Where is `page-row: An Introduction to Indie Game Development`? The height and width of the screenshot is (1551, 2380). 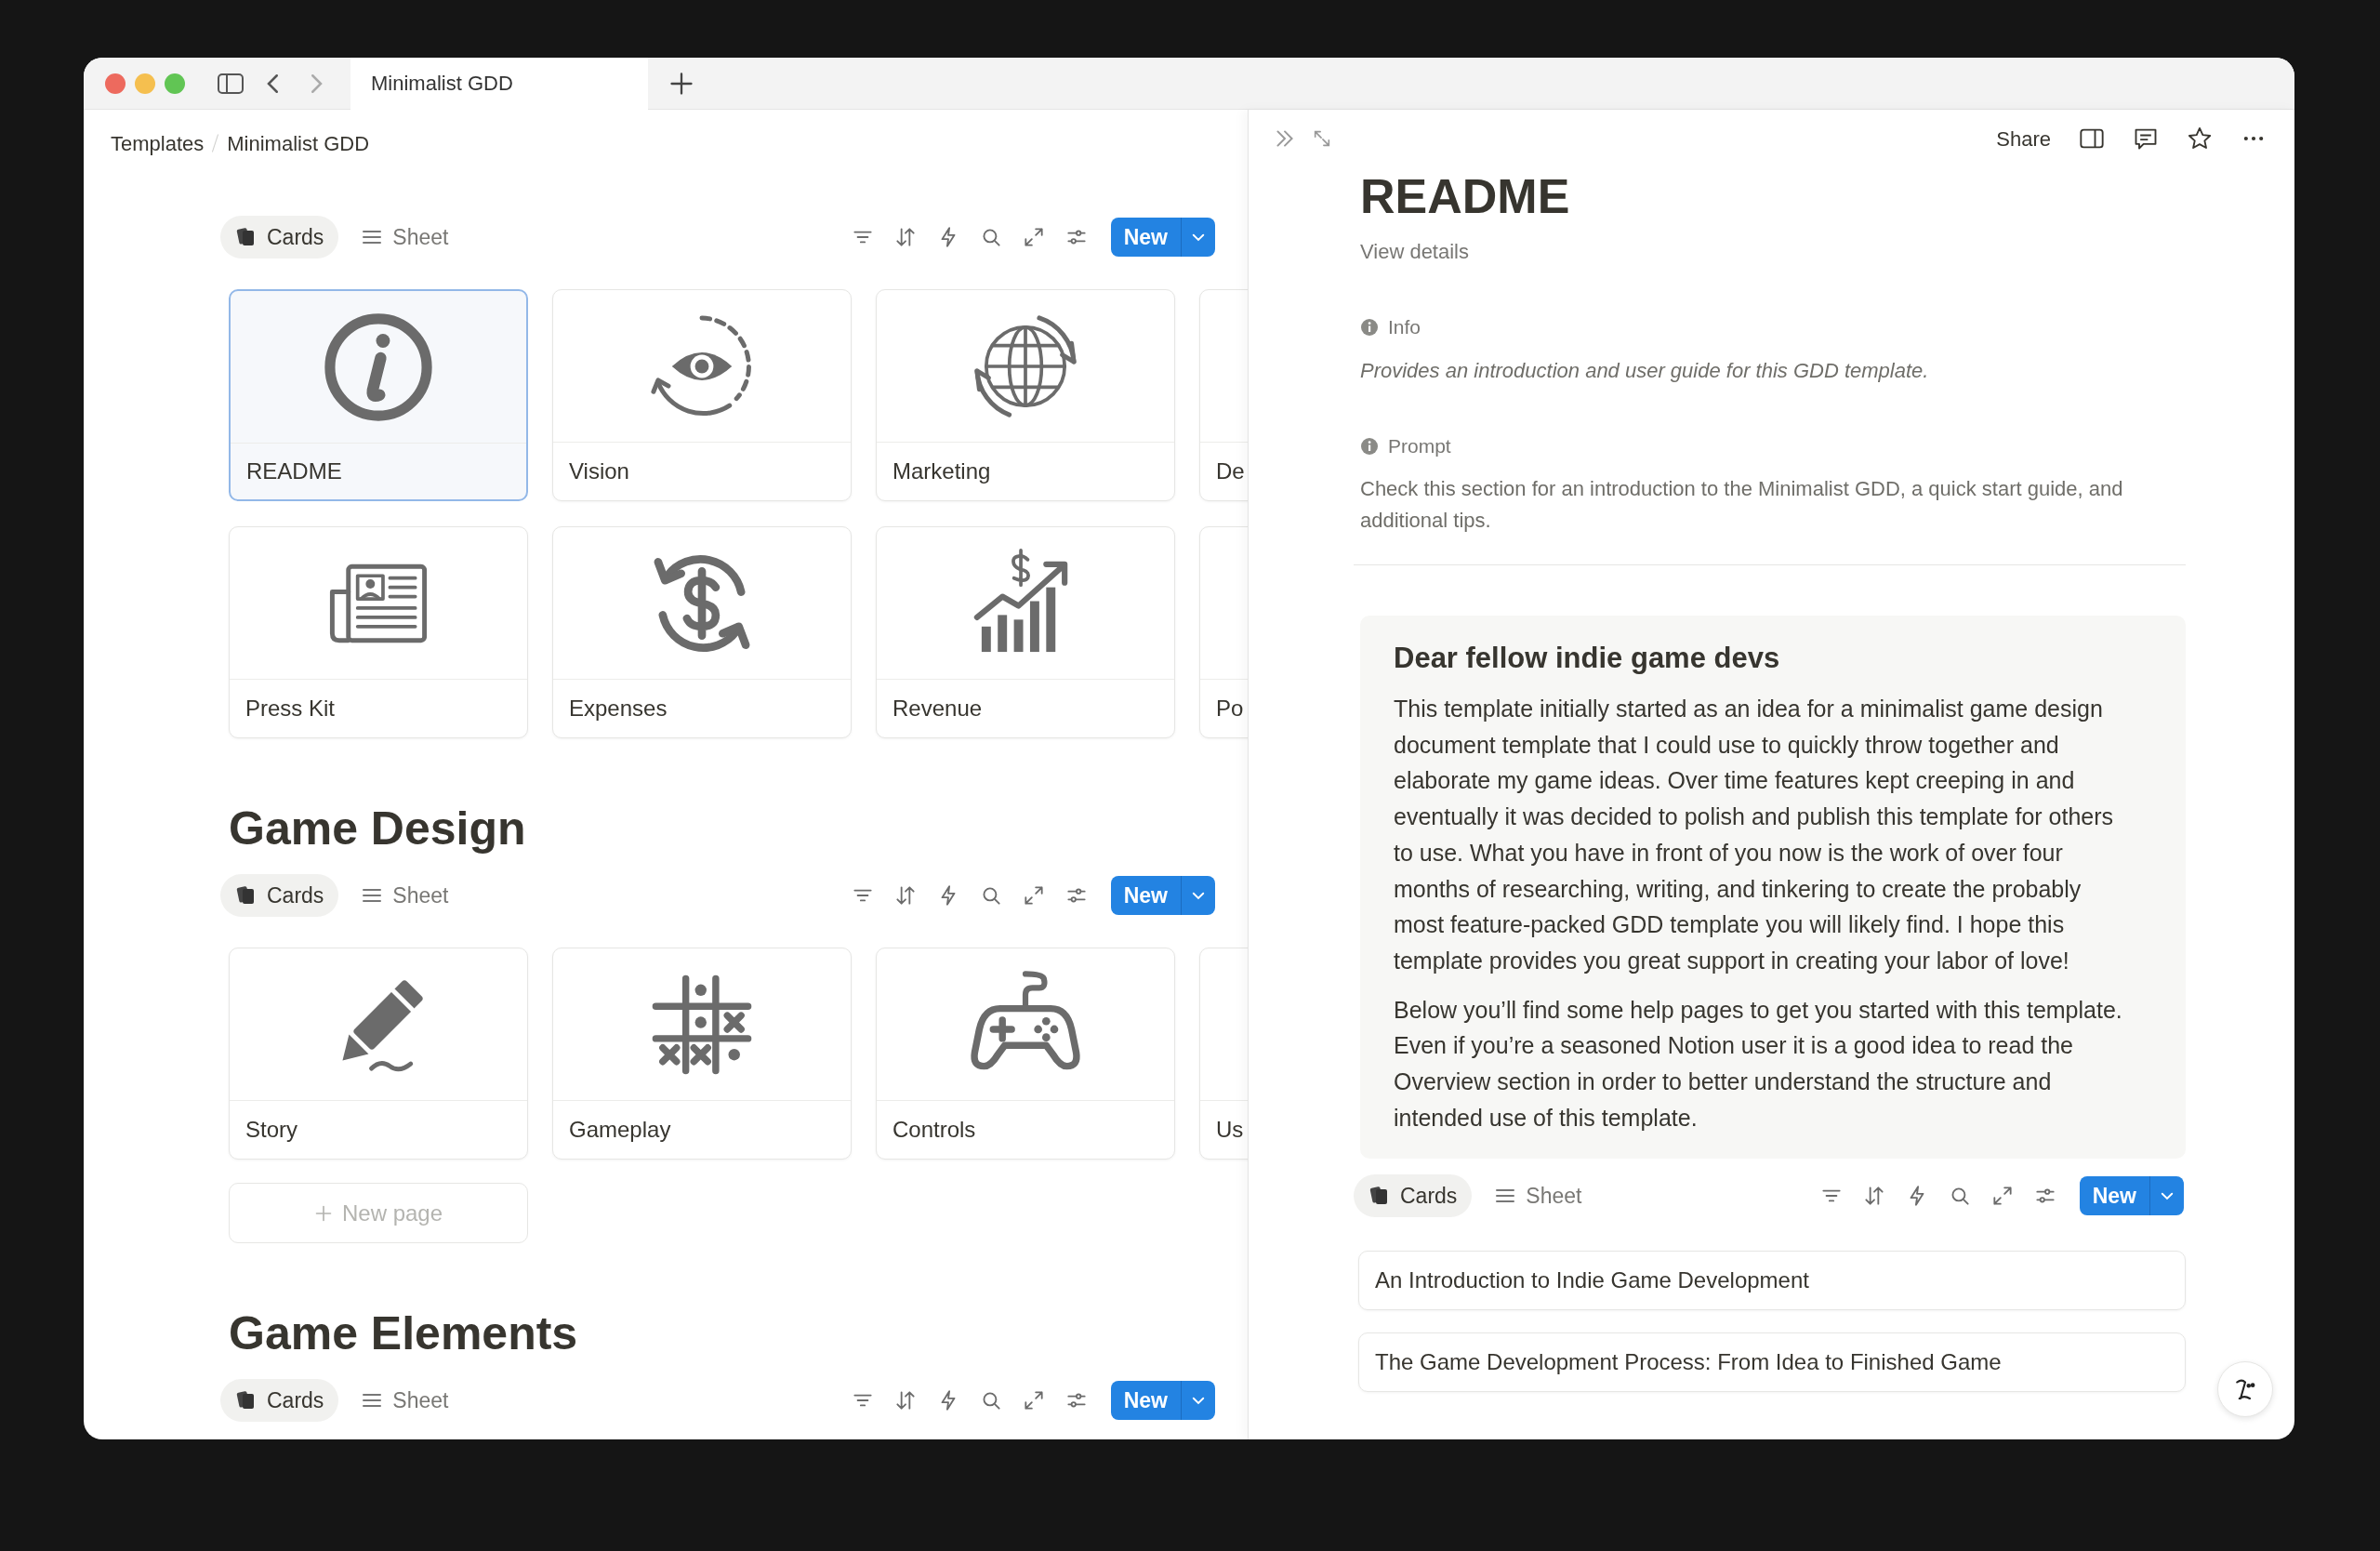 page-row: An Introduction to Indie Game Development is located at coordinates (1772, 1281).